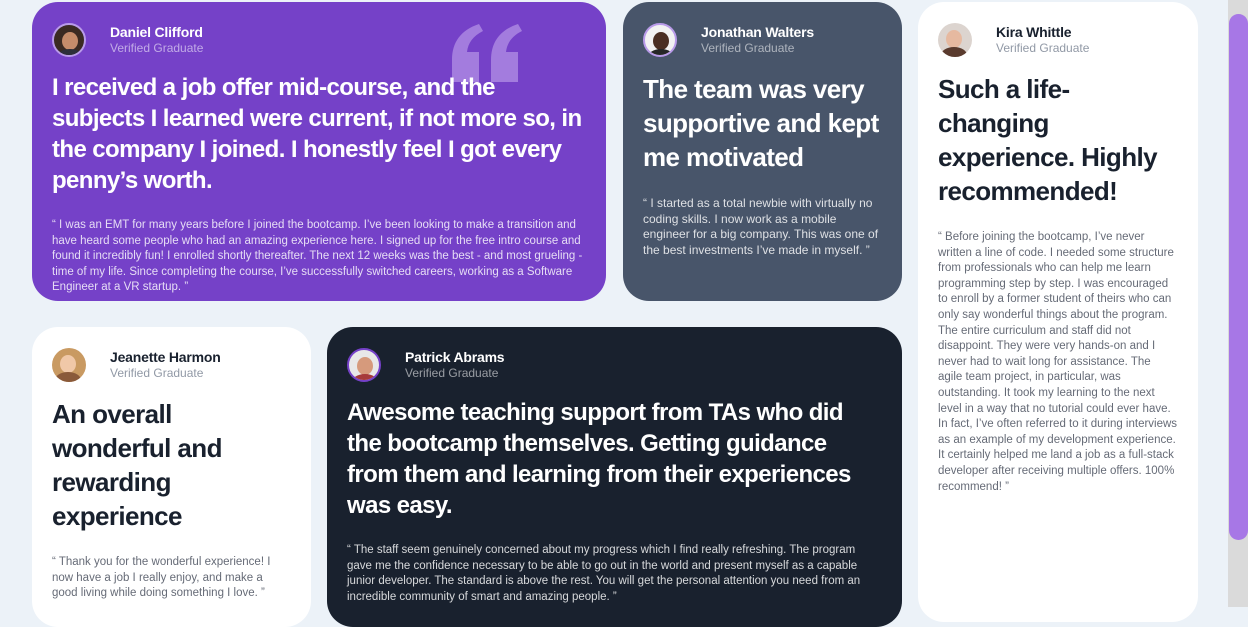 The height and width of the screenshot is (627, 1248). I want to click on author-name: Kira Whittle, so click(1034, 31).